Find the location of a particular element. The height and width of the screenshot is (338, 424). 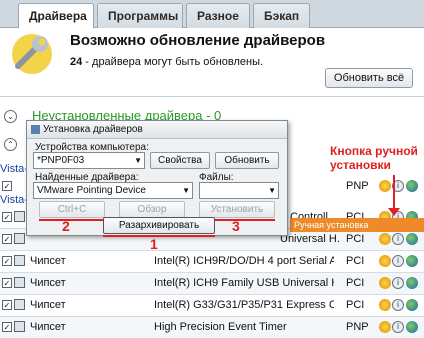

annotation-arrowhead is located at coordinates (394, 212).